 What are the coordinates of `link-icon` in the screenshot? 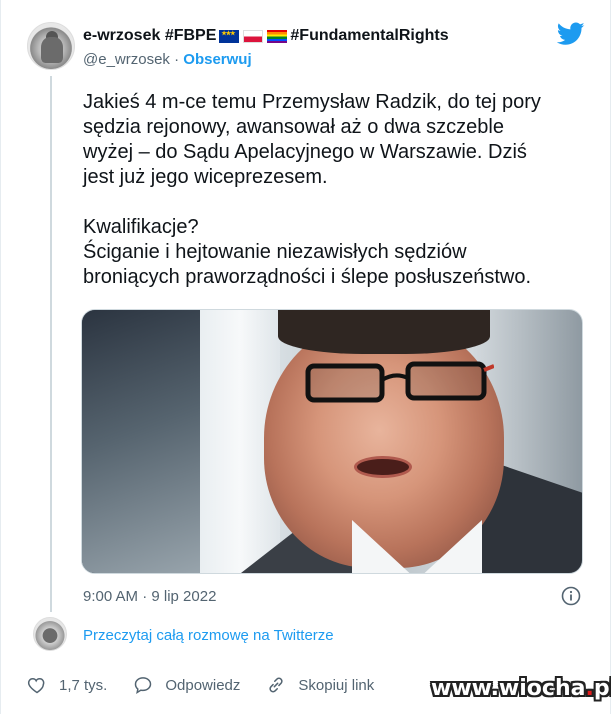 It's located at (276, 685).